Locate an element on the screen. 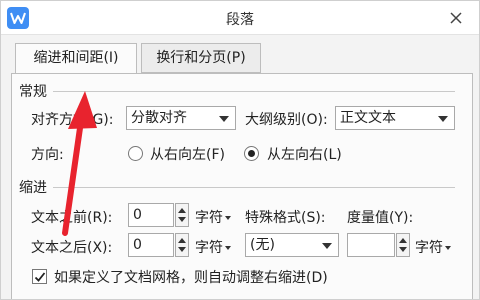 This screenshot has width=480, height=300. indent-after-input: 0 is located at coordinates (151, 245).